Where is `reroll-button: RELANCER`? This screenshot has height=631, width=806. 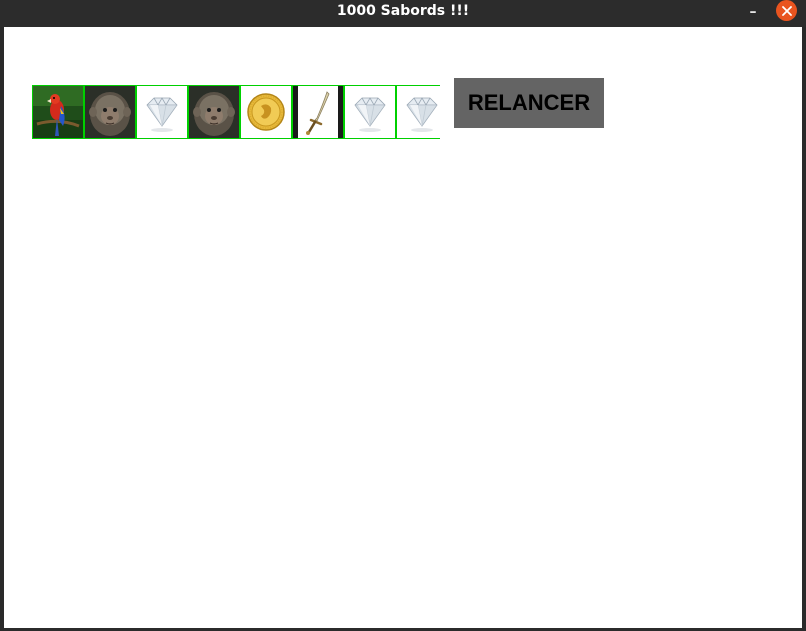 reroll-button: RELANCER is located at coordinates (529, 103).